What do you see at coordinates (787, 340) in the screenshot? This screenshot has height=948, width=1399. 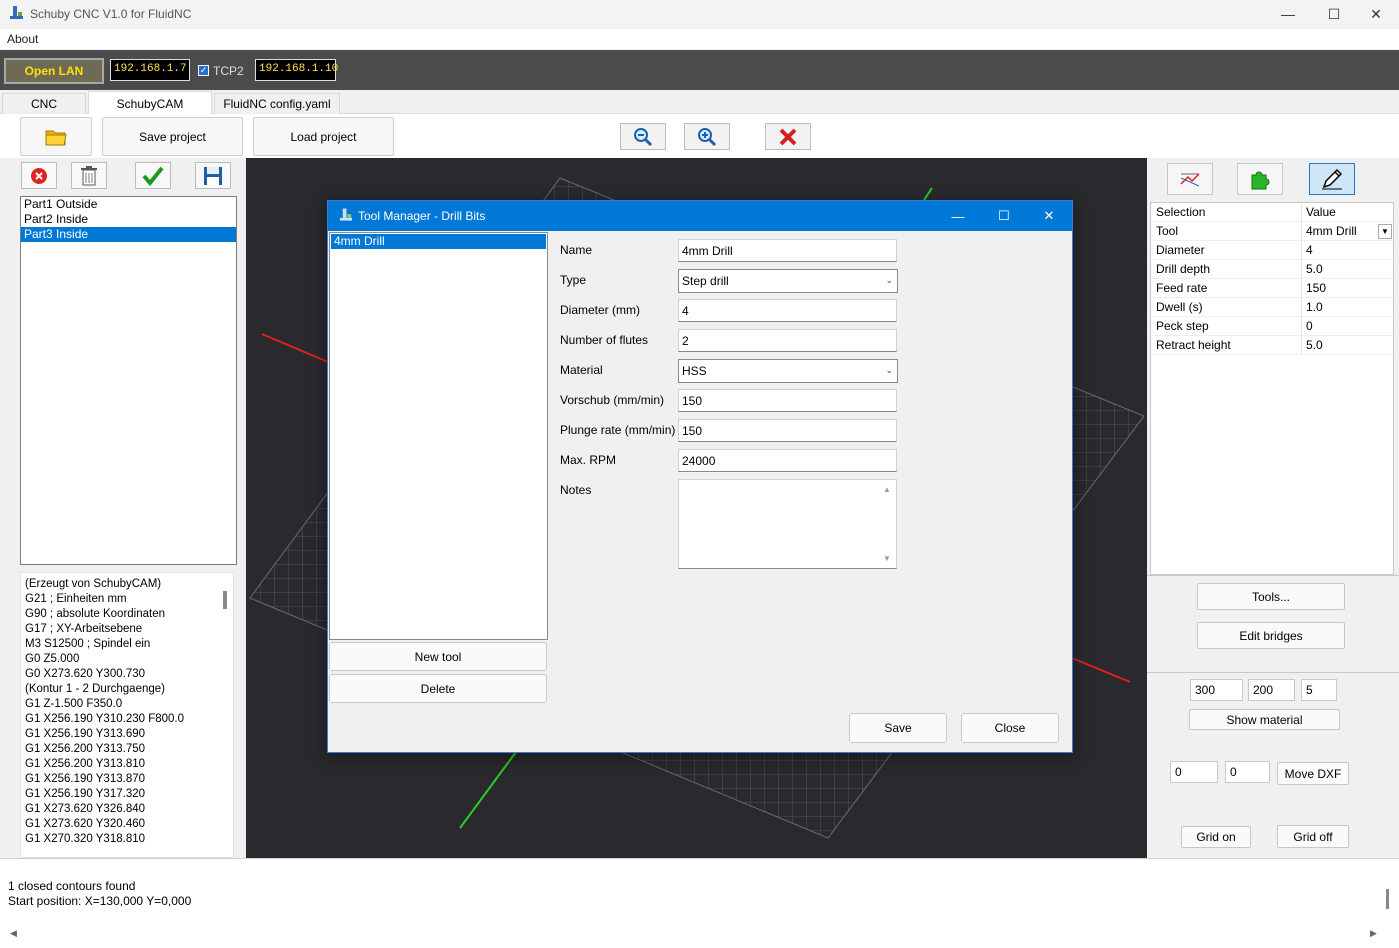 I see `flutes-input: 2` at bounding box center [787, 340].